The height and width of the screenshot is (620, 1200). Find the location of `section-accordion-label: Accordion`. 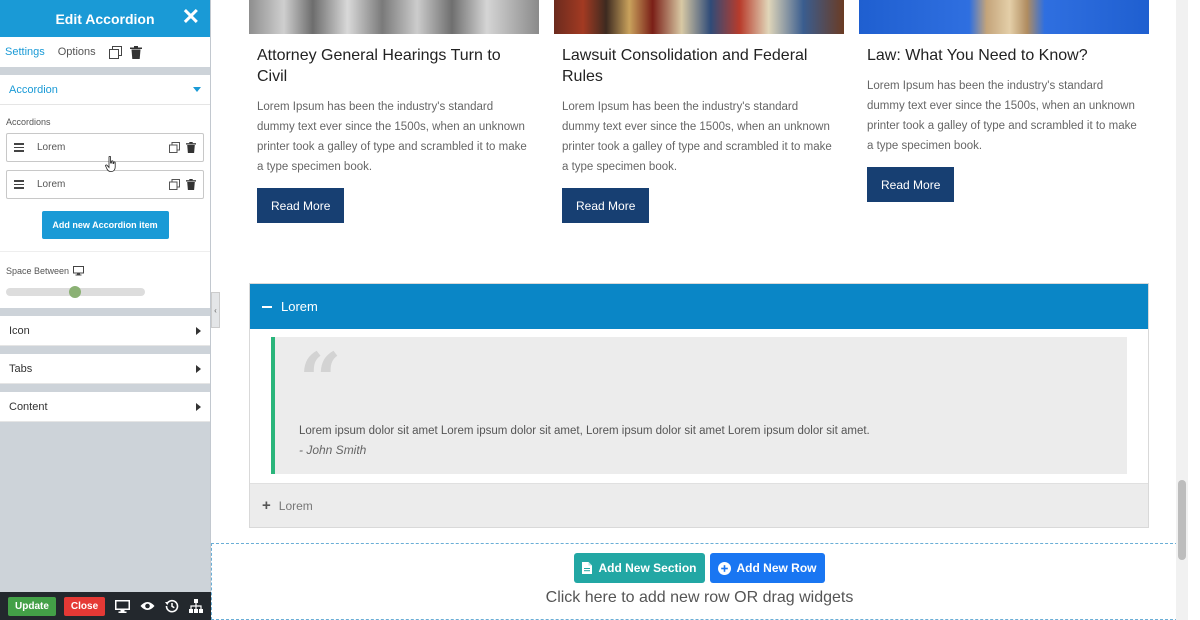

section-accordion-label: Accordion is located at coordinates (33, 89).